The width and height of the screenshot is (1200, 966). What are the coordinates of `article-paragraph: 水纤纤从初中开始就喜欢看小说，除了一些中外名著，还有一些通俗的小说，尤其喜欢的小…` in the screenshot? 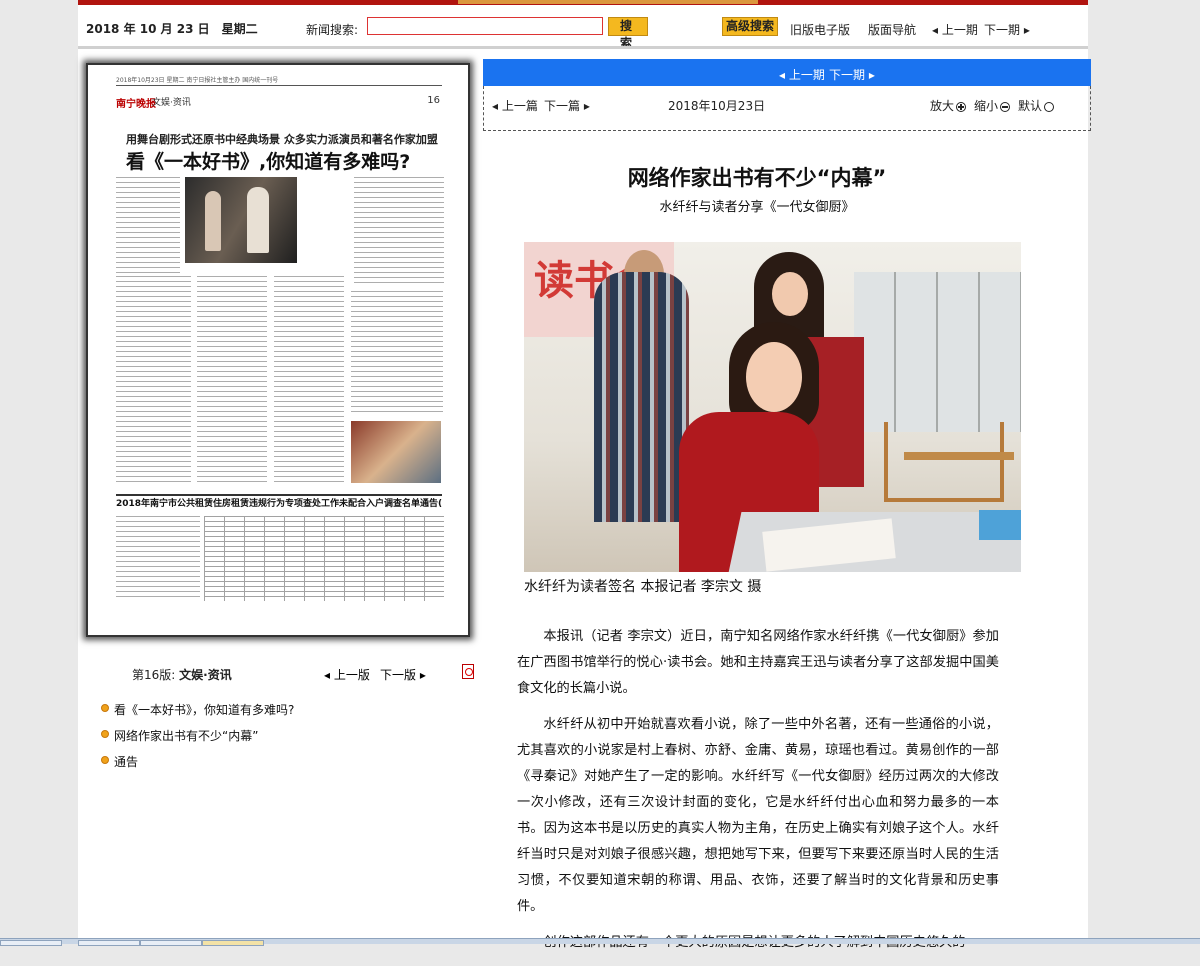 It's located at (758, 815).